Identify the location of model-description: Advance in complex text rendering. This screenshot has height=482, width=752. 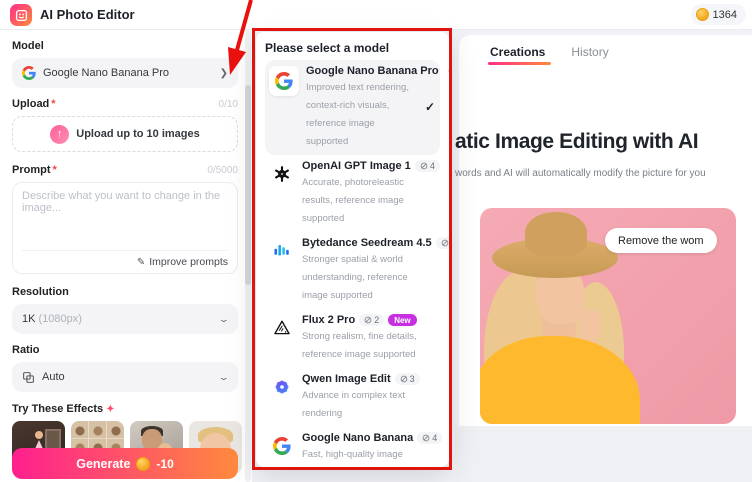
(353, 404).